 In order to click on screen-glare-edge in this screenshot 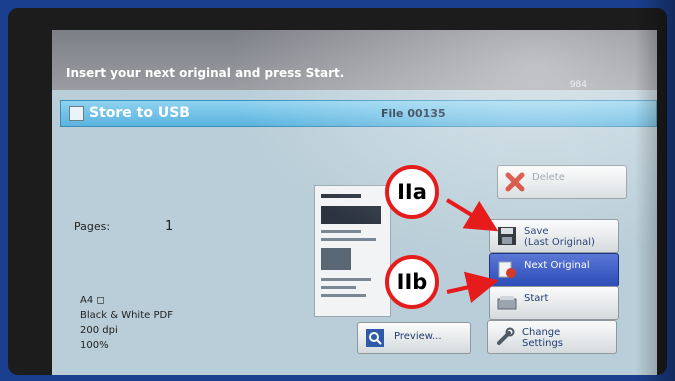, I will do `click(655, 190)`.